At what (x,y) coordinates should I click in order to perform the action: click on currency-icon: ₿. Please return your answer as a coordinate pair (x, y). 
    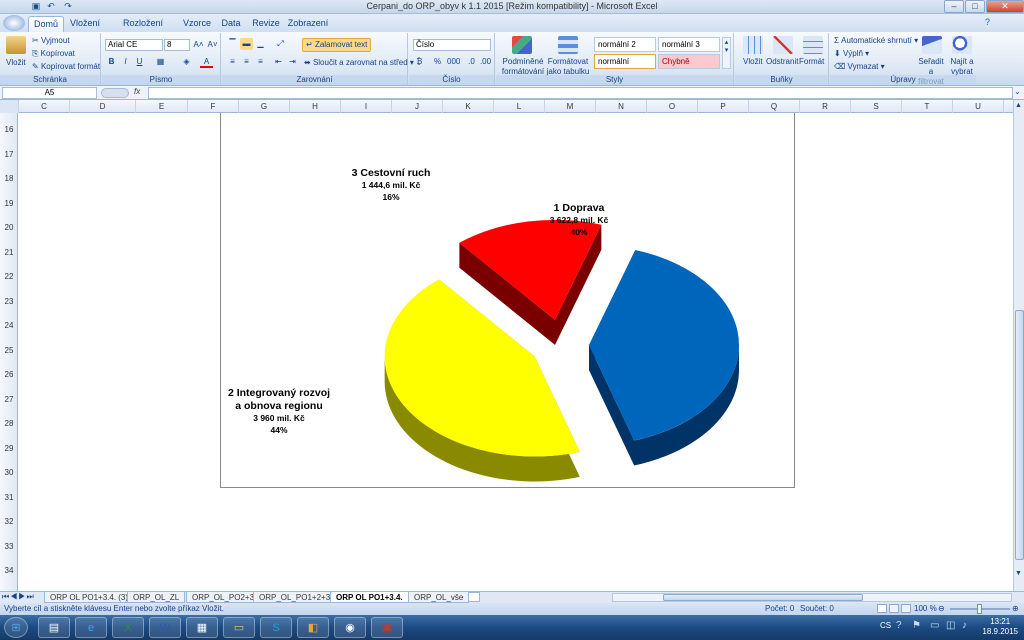
    Looking at the image, I should click on (419, 62).